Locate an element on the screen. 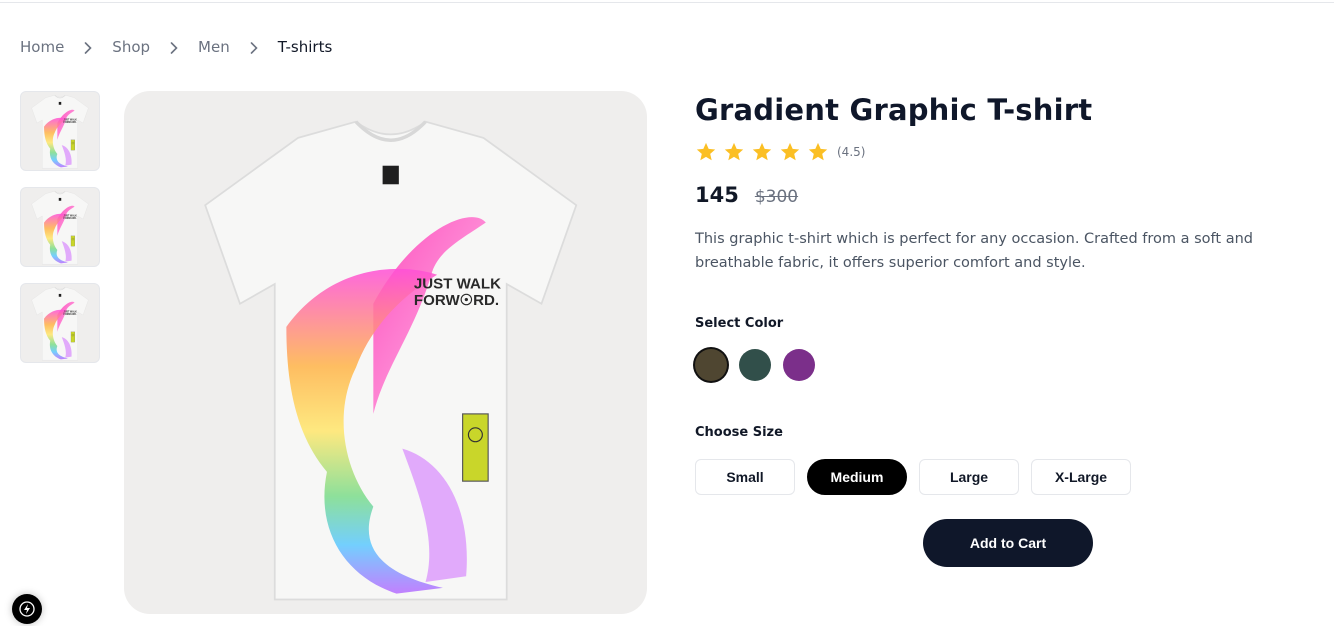  thumbnail-list is located at coordinates (60, 227).